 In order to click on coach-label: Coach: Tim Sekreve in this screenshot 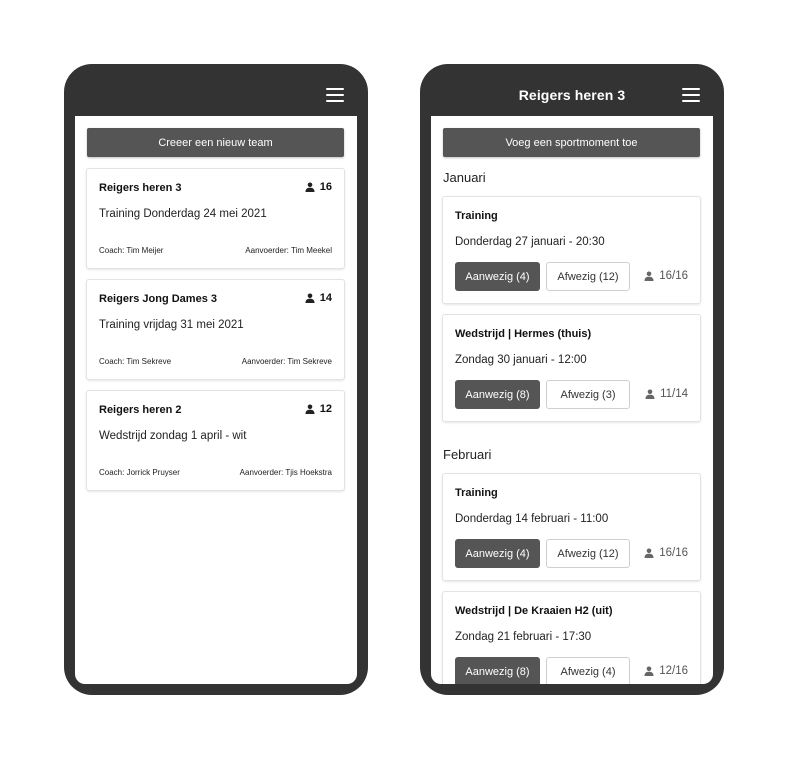, I will do `click(135, 361)`.